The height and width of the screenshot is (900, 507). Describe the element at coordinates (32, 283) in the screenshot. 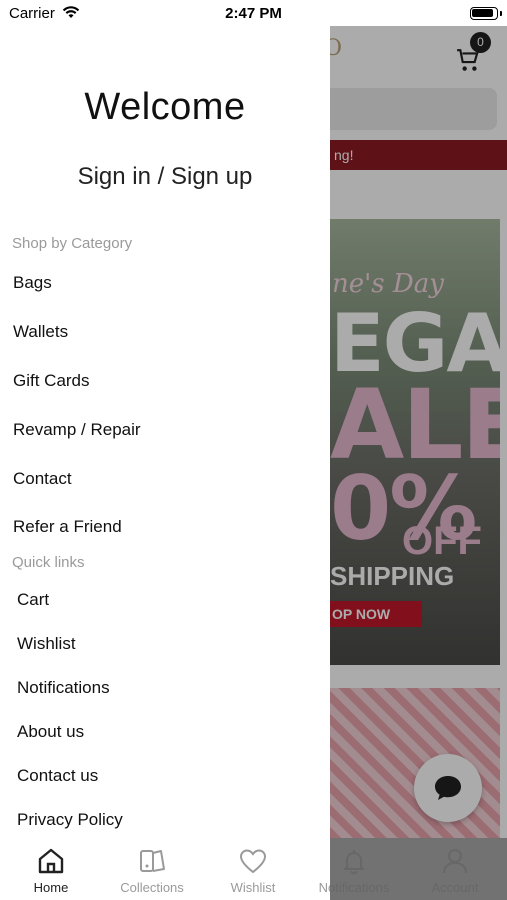

I see `category-item-bags: Bags` at that location.